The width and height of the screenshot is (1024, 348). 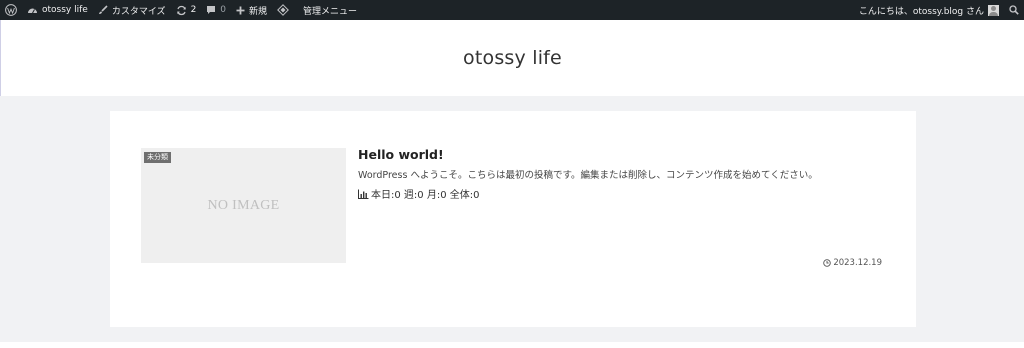 I want to click on comments-button: 0, so click(x=216, y=10).